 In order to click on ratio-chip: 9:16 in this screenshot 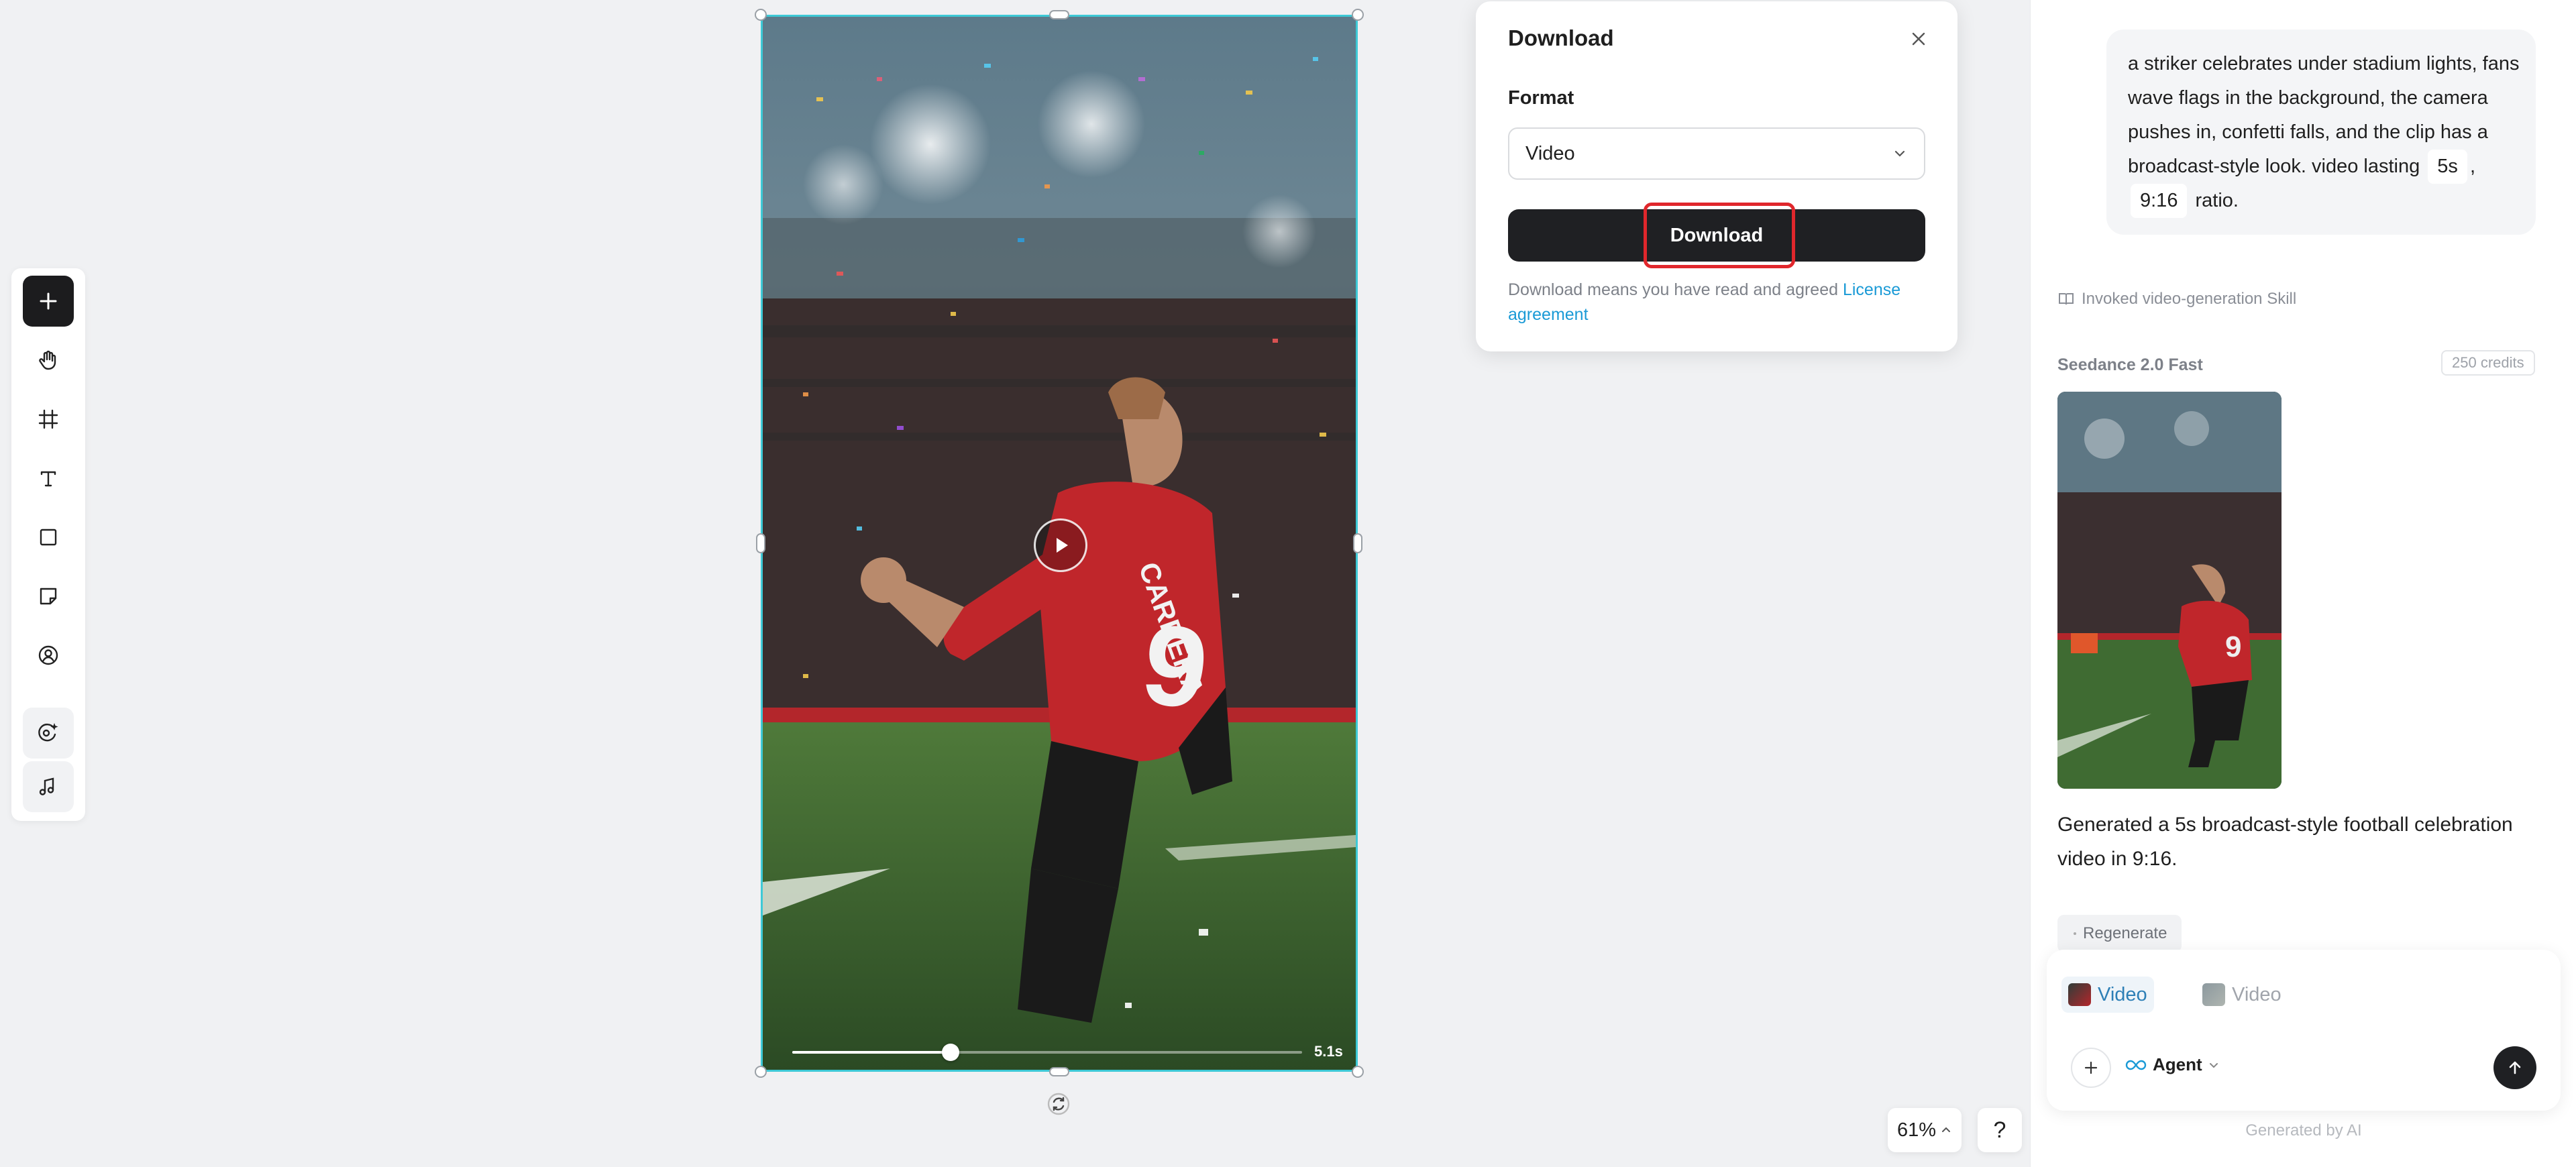, I will do `click(2159, 201)`.